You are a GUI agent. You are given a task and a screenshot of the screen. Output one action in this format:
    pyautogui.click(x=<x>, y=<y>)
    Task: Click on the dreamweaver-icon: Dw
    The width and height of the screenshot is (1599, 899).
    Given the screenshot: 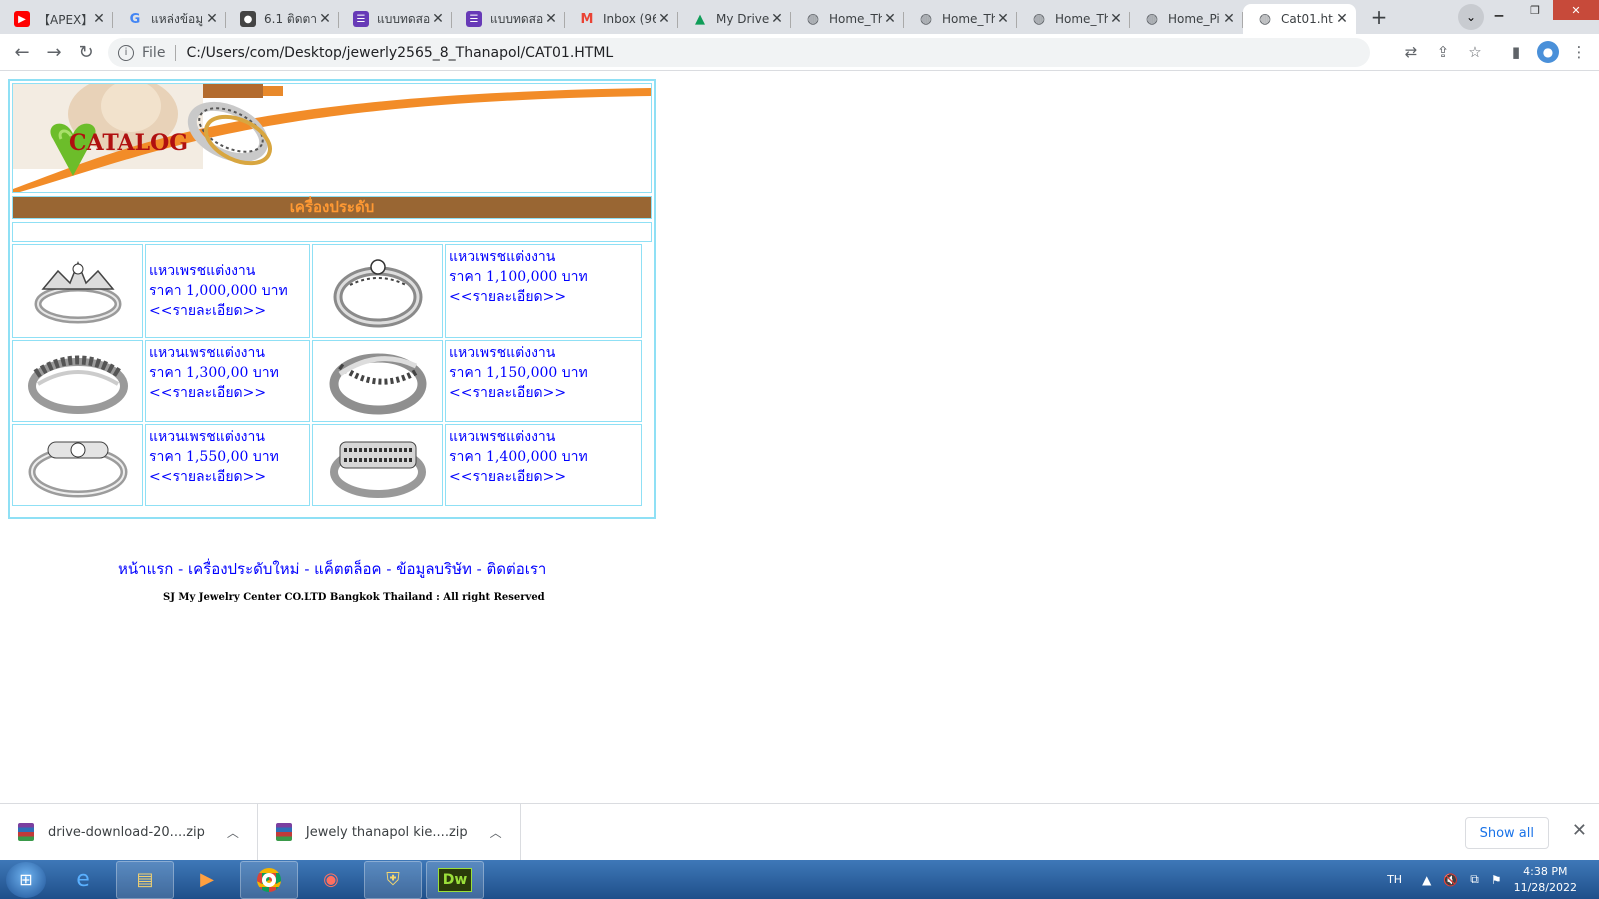 What is the action you would take?
    pyautogui.click(x=455, y=879)
    